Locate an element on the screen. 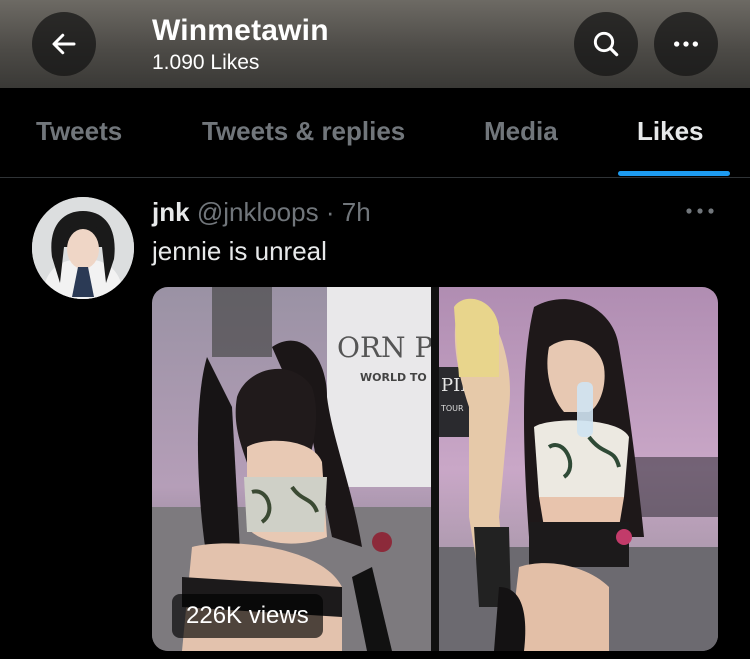  author-handle: @jnkloops is located at coordinates (258, 212).